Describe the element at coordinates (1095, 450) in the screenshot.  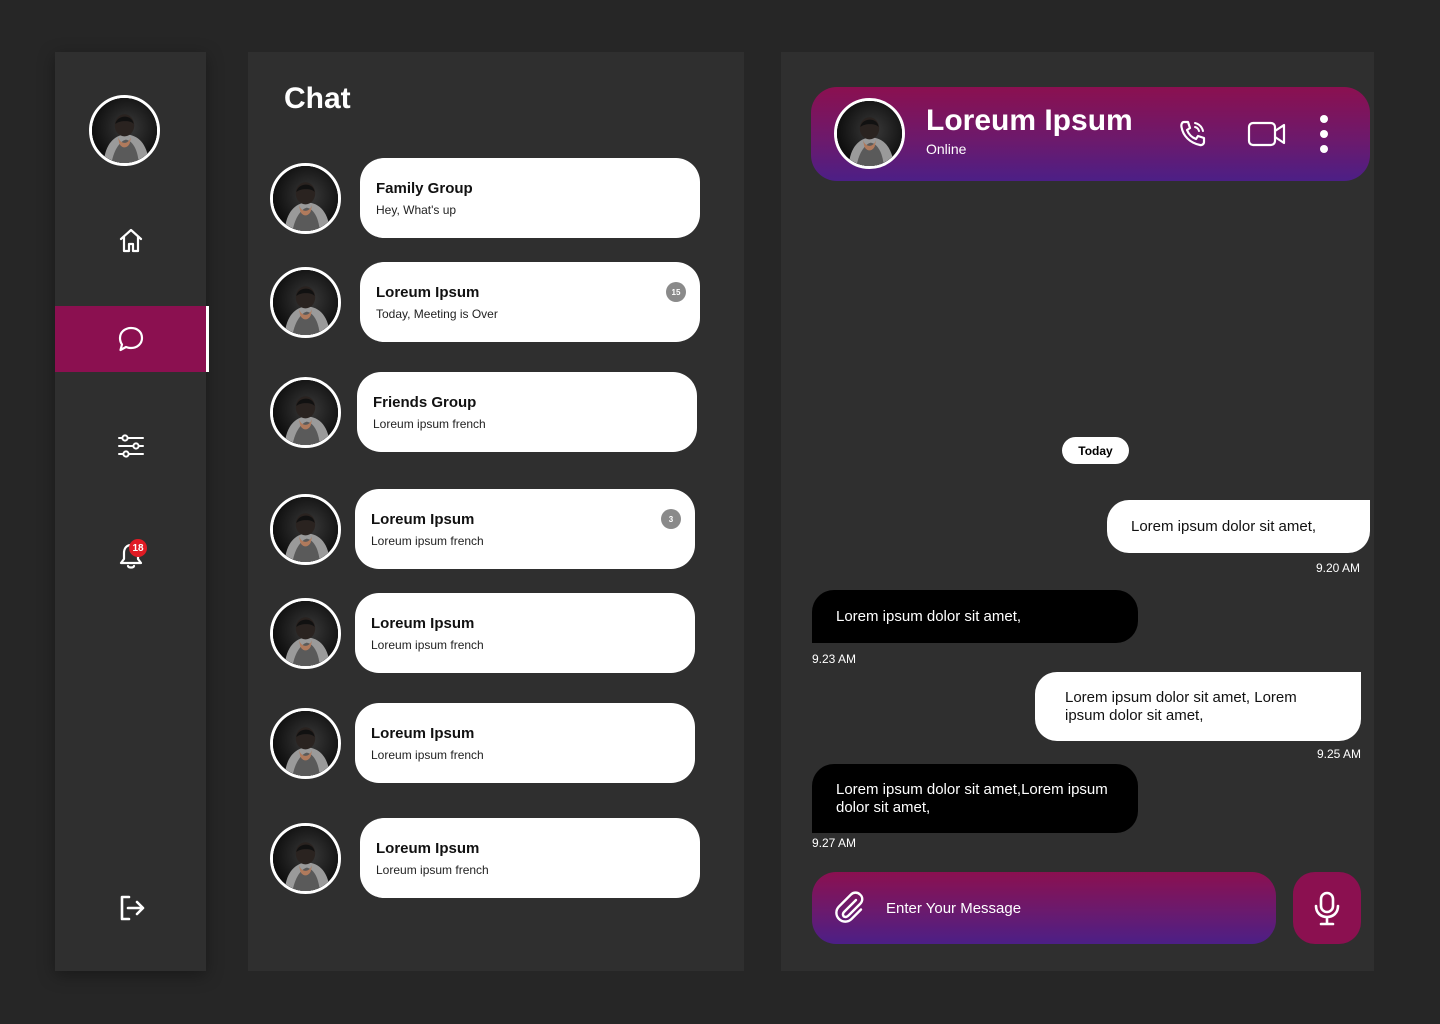
I see `date-divider: Today` at that location.